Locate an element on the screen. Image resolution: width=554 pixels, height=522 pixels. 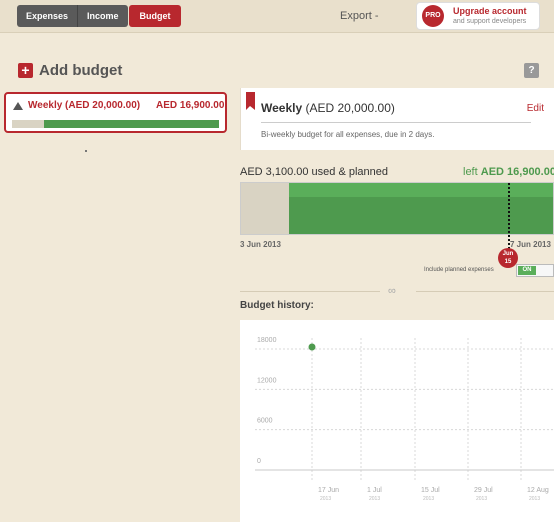
x-tick-label: 1 Jul is located at coordinates (374, 490).